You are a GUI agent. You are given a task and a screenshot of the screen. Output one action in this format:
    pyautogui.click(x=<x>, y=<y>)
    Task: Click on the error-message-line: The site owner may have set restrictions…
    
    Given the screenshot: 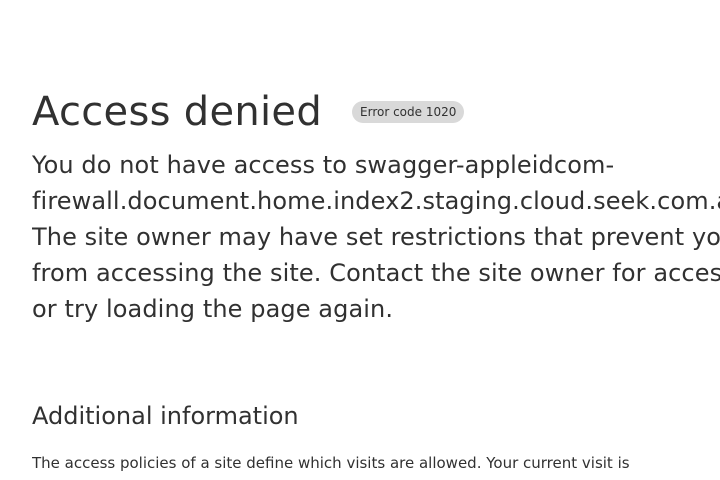 What is the action you would take?
    pyautogui.click(x=376, y=237)
    